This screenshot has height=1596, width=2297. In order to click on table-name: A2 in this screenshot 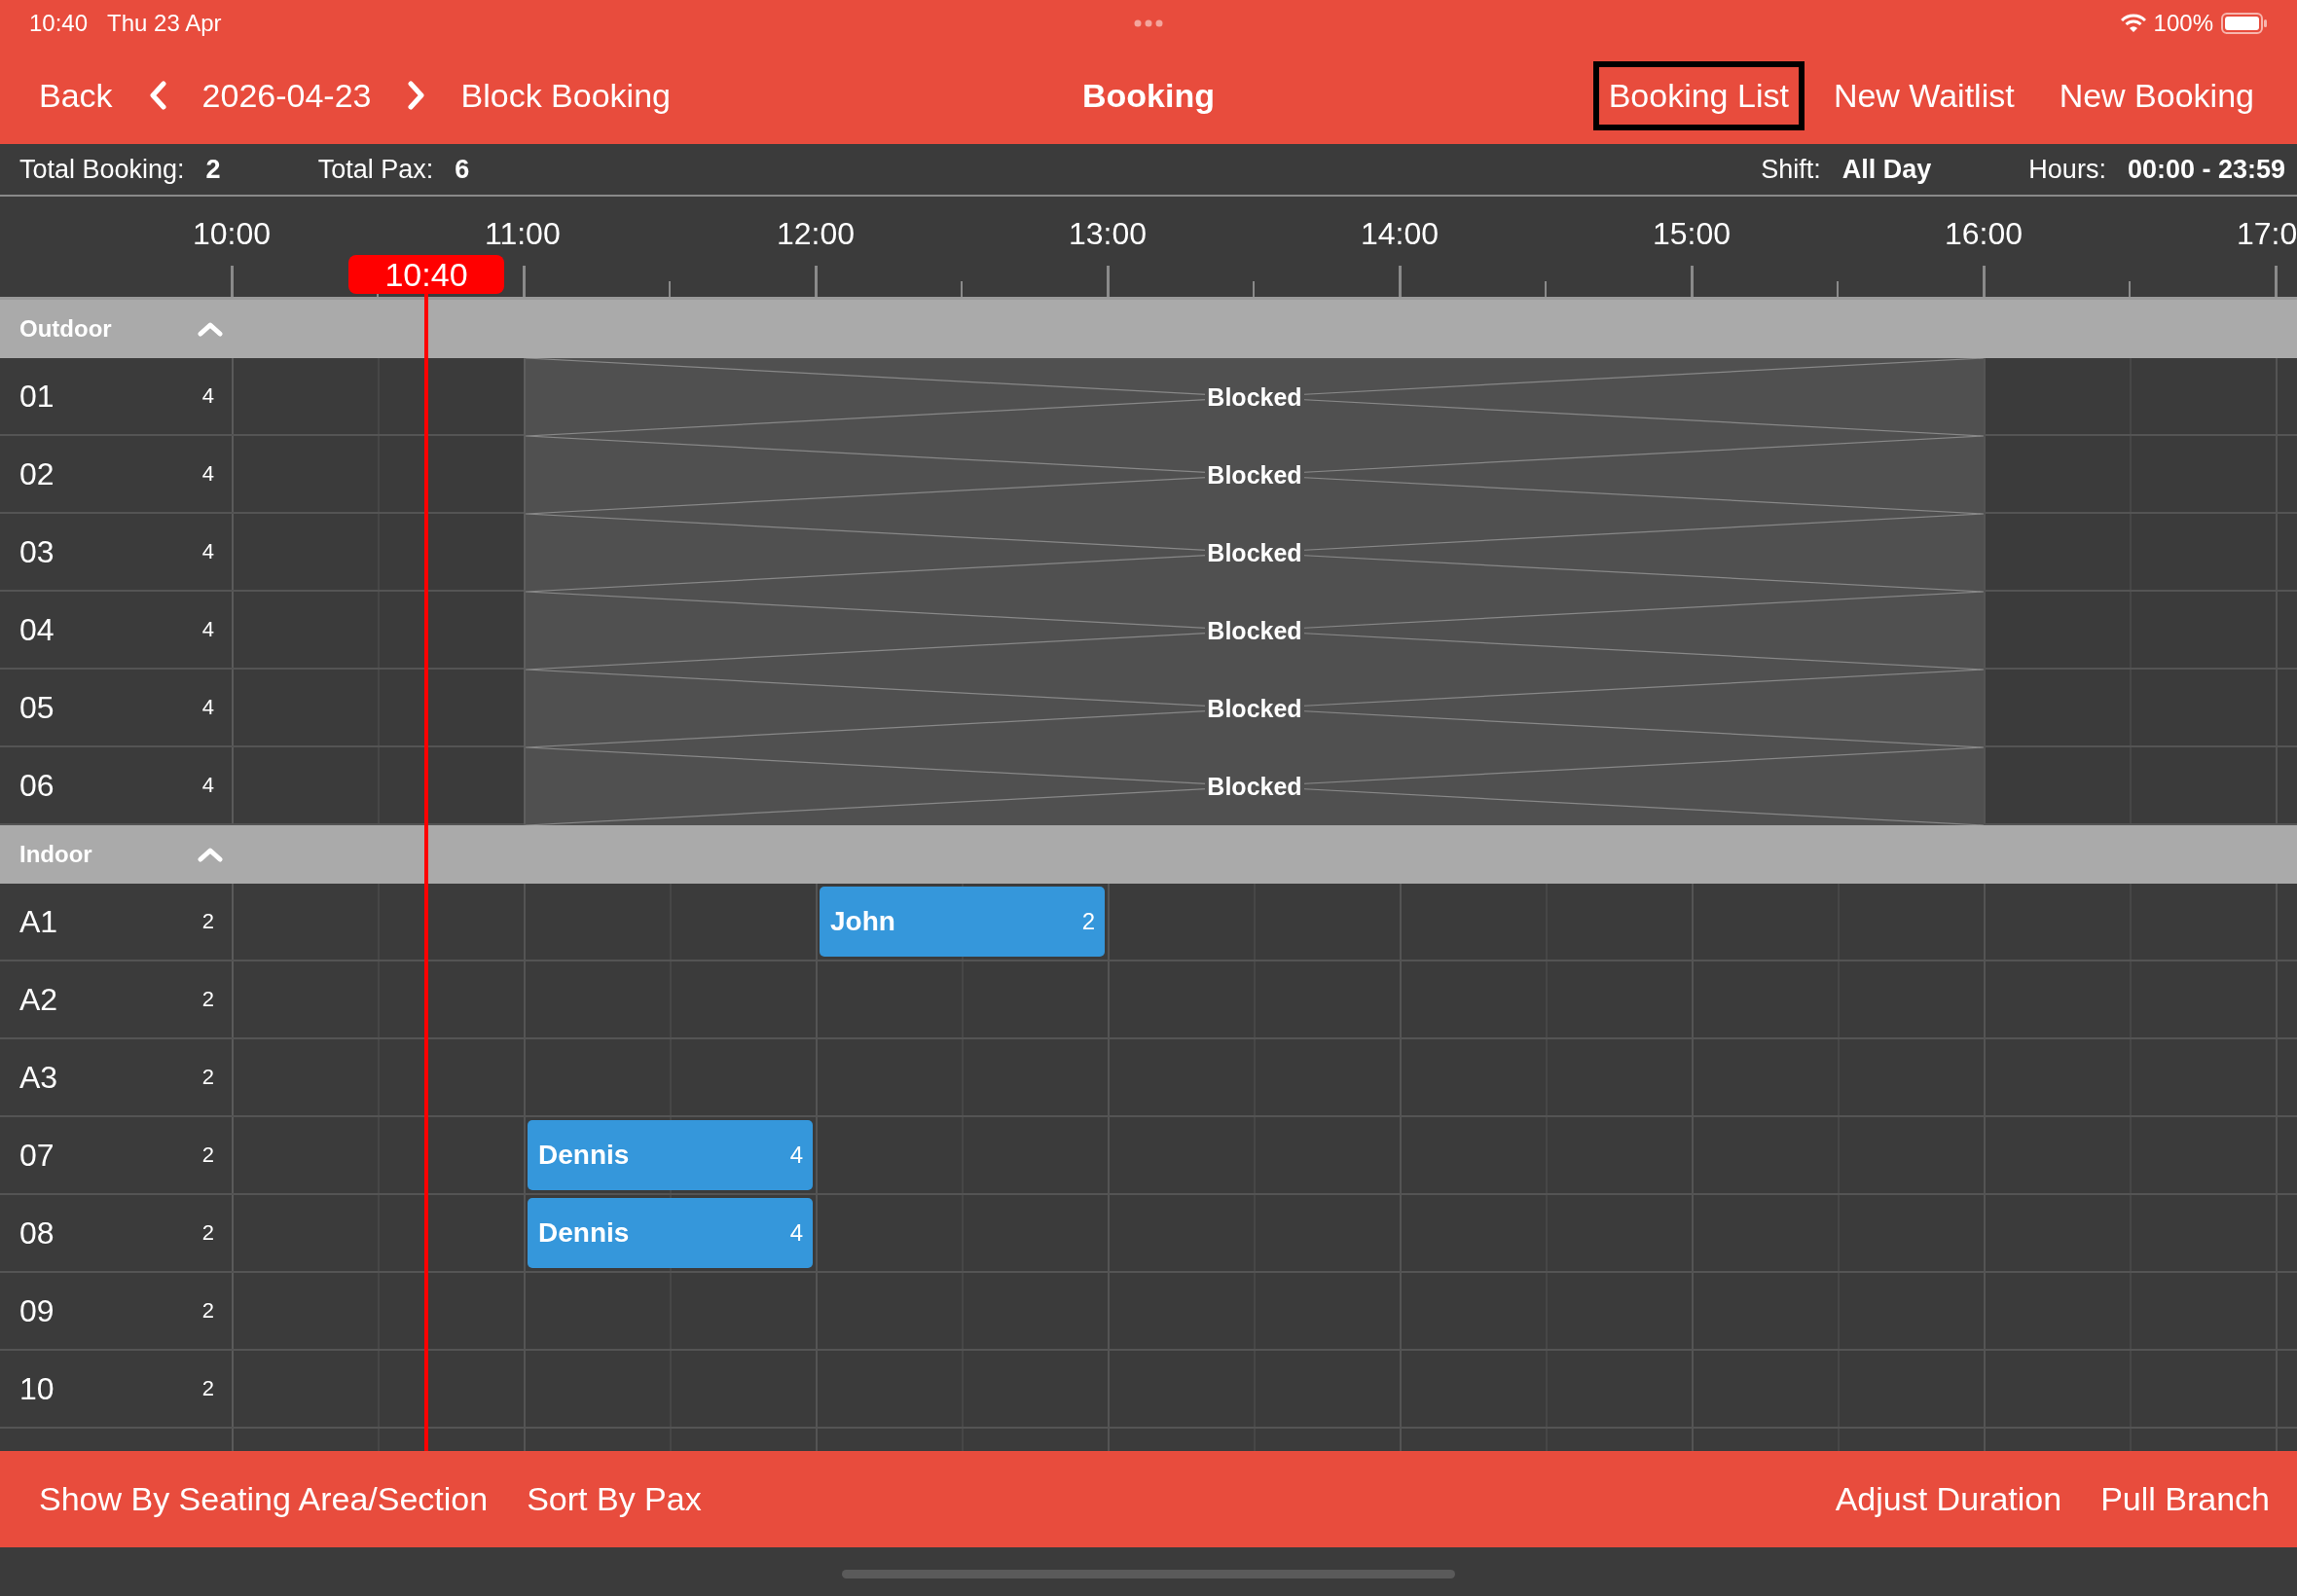, I will do `click(38, 1000)`.